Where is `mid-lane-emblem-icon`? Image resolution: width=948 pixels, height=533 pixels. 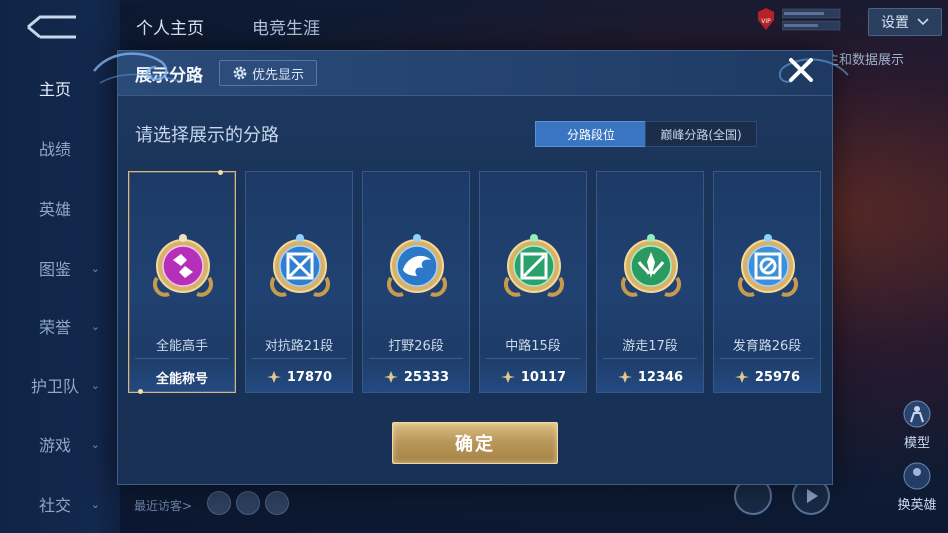 mid-lane-emblem-icon is located at coordinates (534, 265).